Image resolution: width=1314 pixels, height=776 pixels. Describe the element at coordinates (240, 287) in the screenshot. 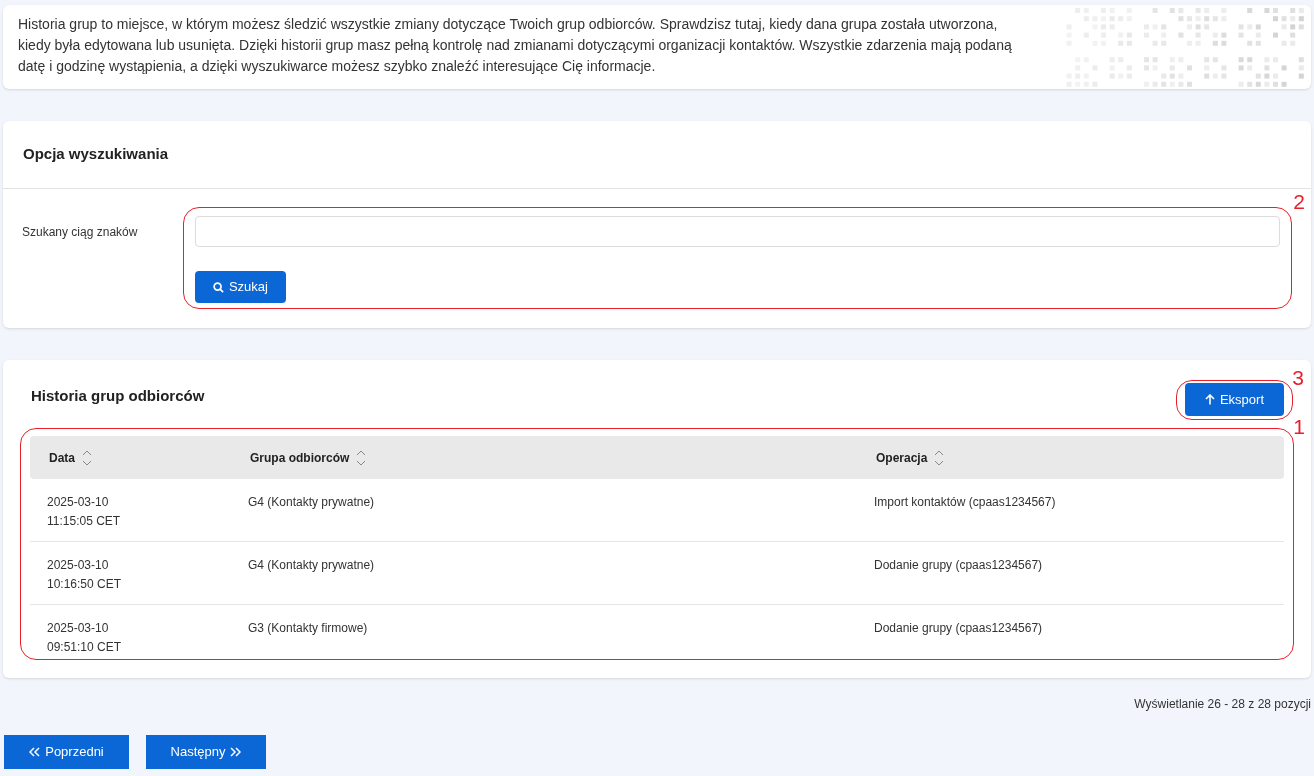

I see `search-button: Szukaj` at that location.